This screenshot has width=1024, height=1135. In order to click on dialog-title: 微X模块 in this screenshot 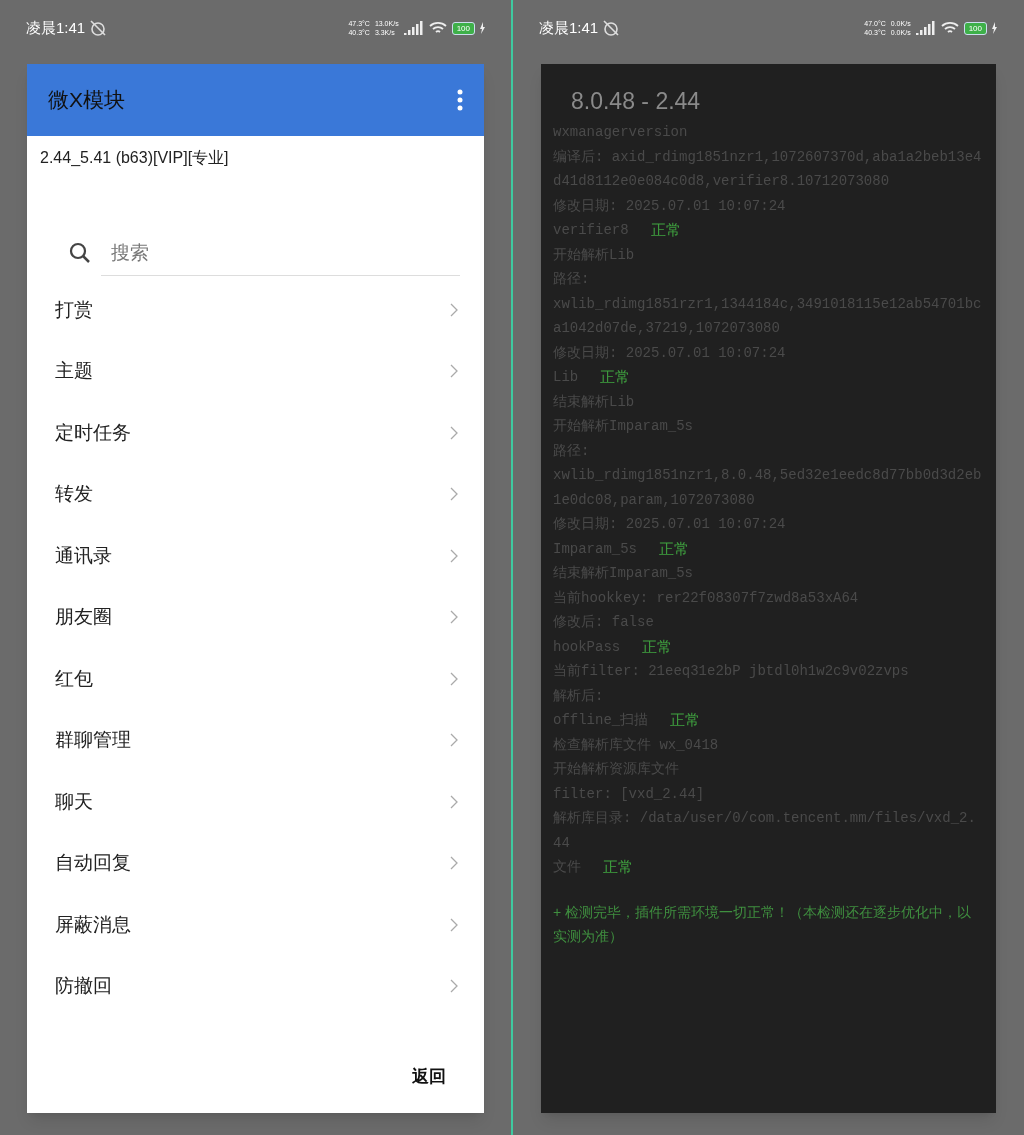, I will do `click(86, 100)`.